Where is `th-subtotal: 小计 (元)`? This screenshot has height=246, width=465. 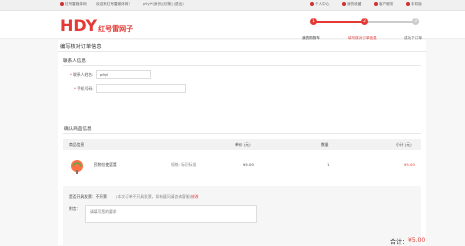 th-subtotal: 小计 (元) is located at coordinates (404, 144).